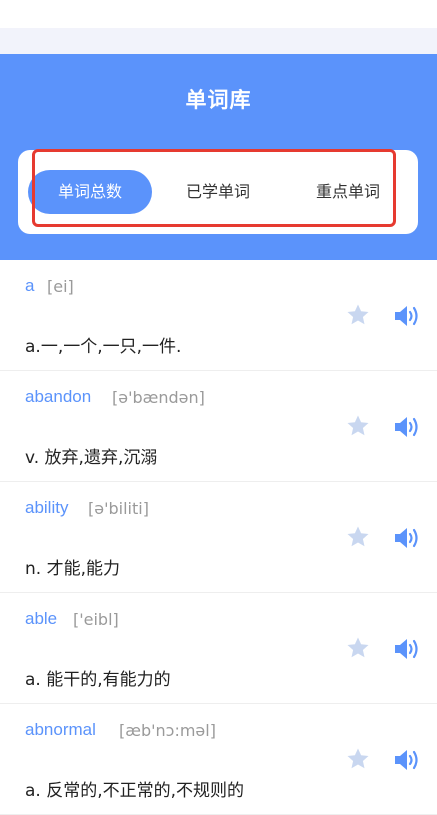 Image resolution: width=437 pixels, height=815 pixels. What do you see at coordinates (167, 730) in the screenshot?
I see `phonetic-text: [æb'nɔ:məl]` at bounding box center [167, 730].